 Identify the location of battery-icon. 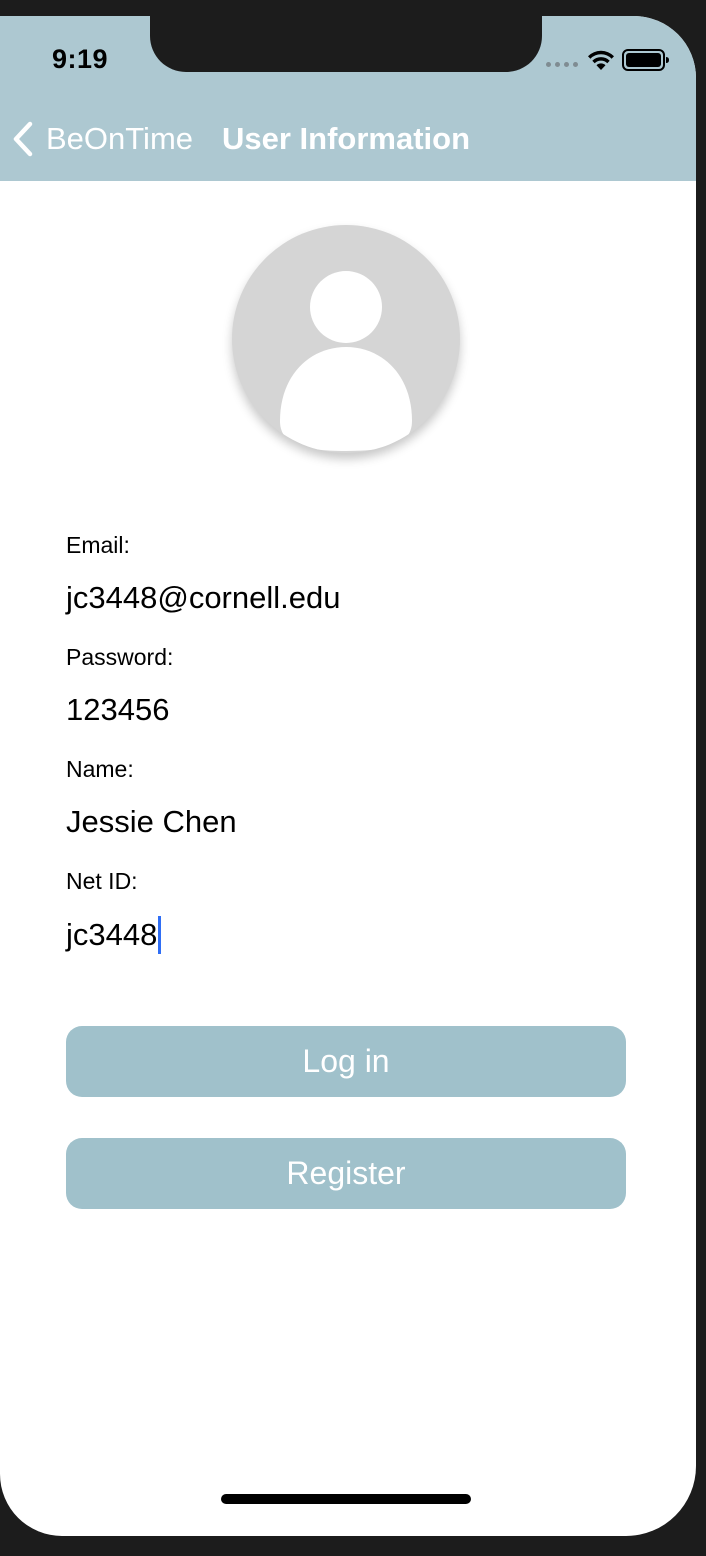
(645, 60).